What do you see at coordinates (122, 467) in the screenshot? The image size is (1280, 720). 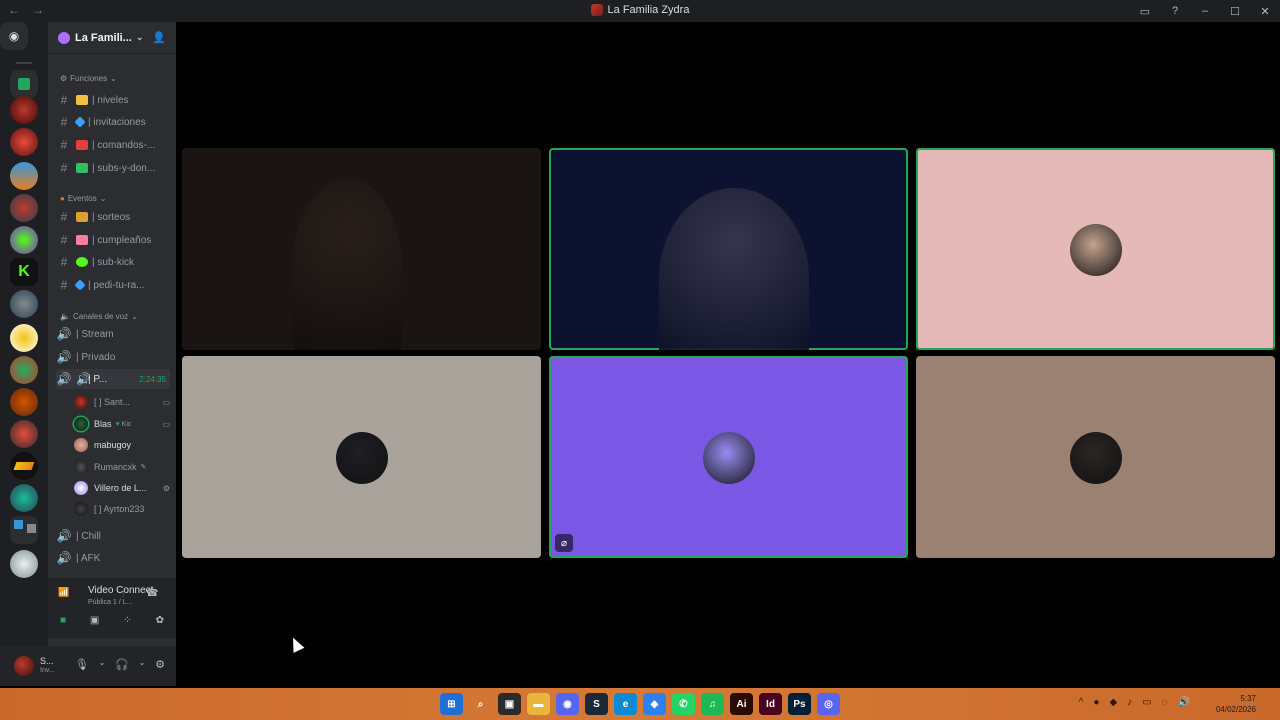 I see `voice-user: Rumancxk ✎` at bounding box center [122, 467].